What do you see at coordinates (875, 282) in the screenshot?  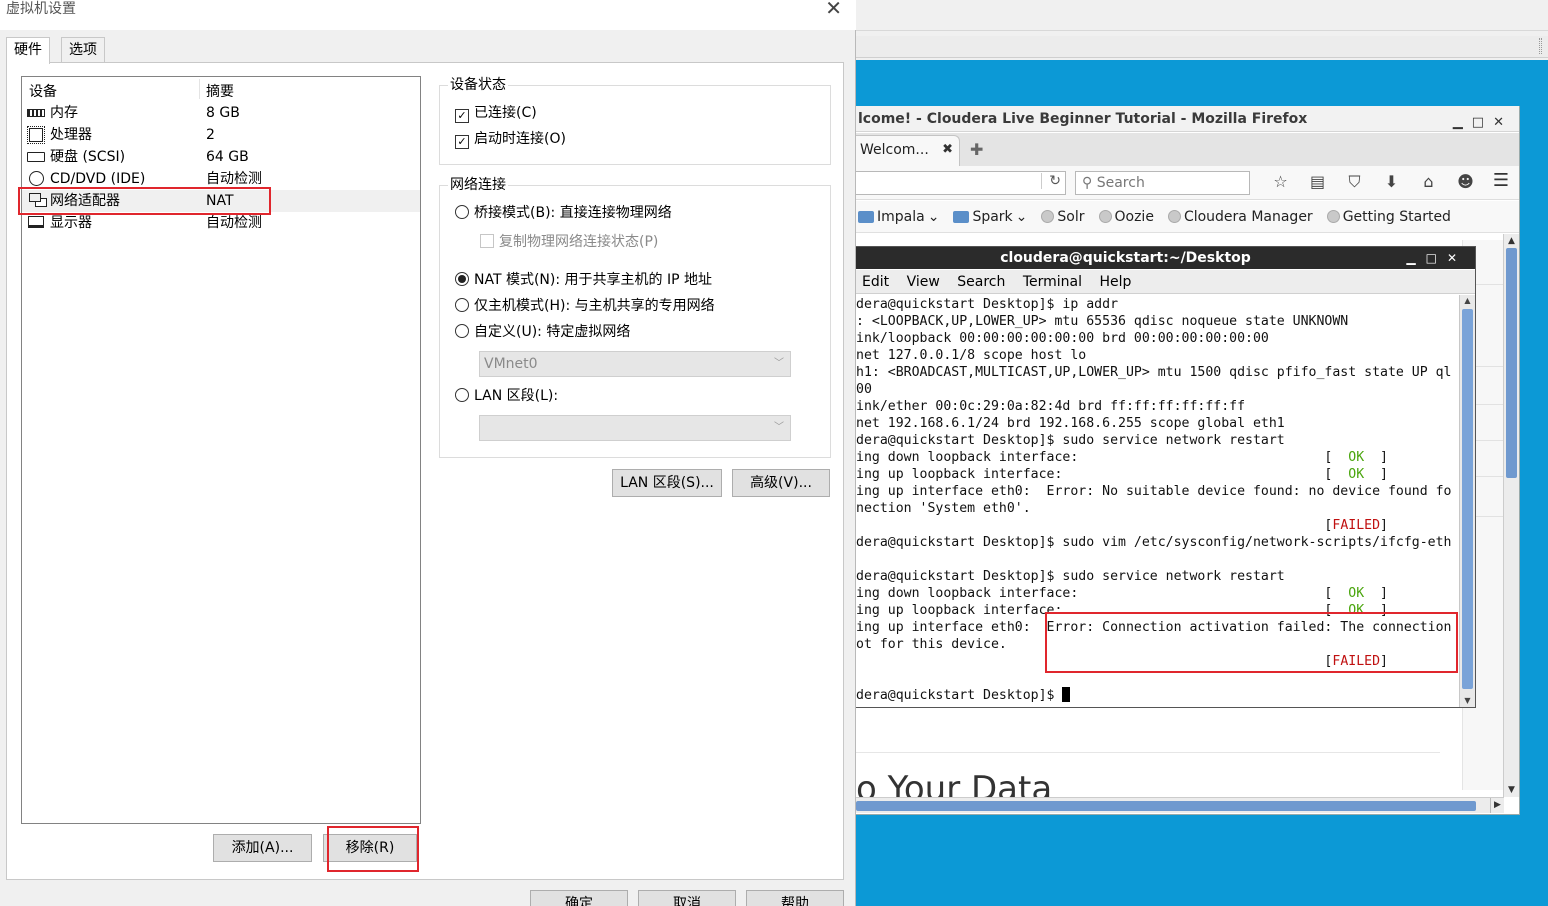 I see `menu-edit: Edit` at bounding box center [875, 282].